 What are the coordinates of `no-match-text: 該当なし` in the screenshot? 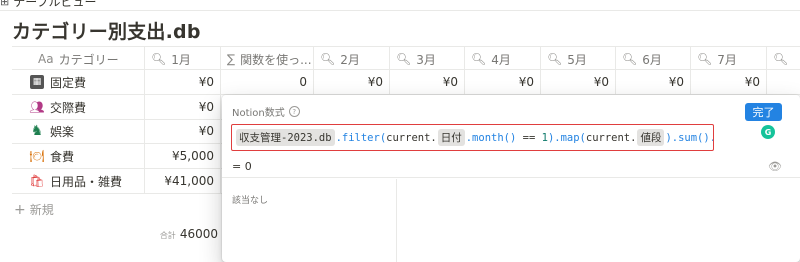 It's located at (250, 201).